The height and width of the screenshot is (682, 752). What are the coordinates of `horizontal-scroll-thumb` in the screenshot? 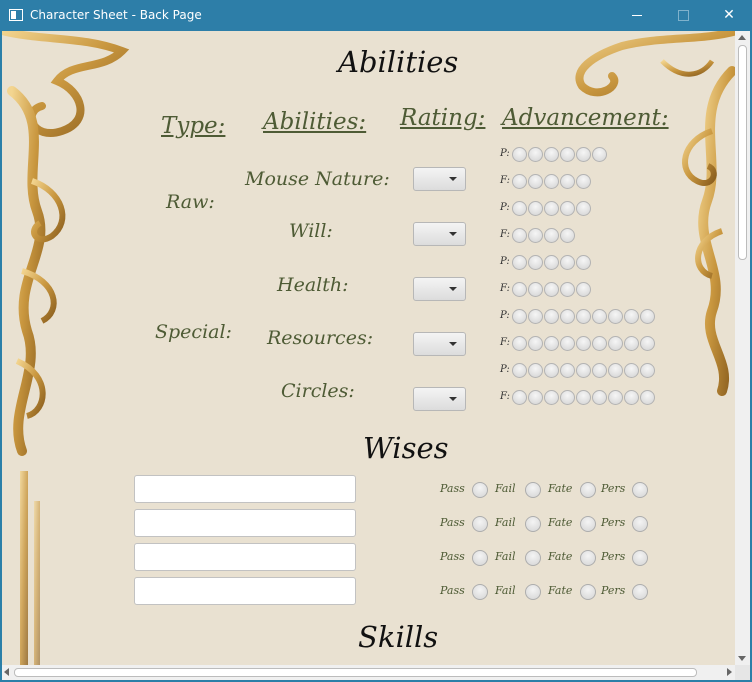 It's located at (355, 672).